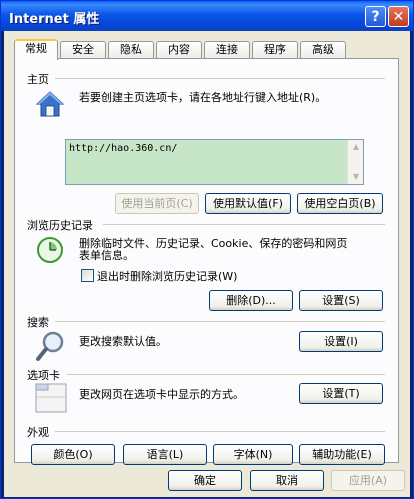 The height and width of the screenshot is (499, 414). Describe the element at coordinates (323, 50) in the screenshot. I see `tab-advanced: 高级` at that location.